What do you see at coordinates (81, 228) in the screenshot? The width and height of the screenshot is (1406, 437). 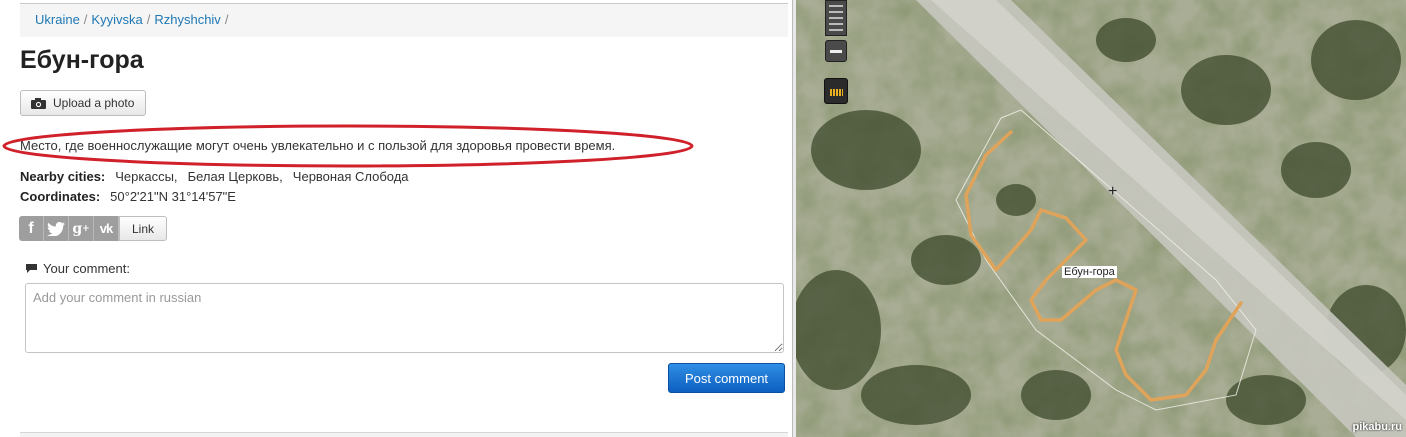 I see `google-plus-icon: g +` at bounding box center [81, 228].